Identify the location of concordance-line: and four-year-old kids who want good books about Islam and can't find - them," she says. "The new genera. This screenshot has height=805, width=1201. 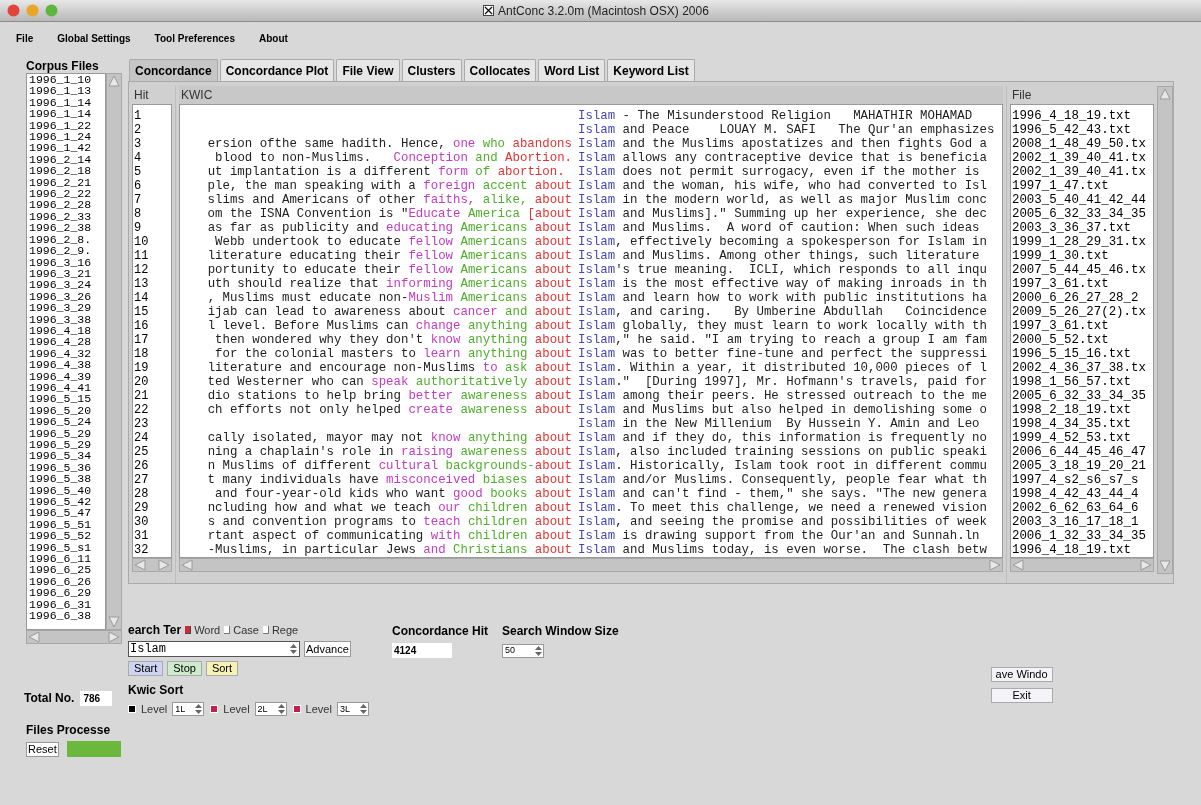
(591, 494).